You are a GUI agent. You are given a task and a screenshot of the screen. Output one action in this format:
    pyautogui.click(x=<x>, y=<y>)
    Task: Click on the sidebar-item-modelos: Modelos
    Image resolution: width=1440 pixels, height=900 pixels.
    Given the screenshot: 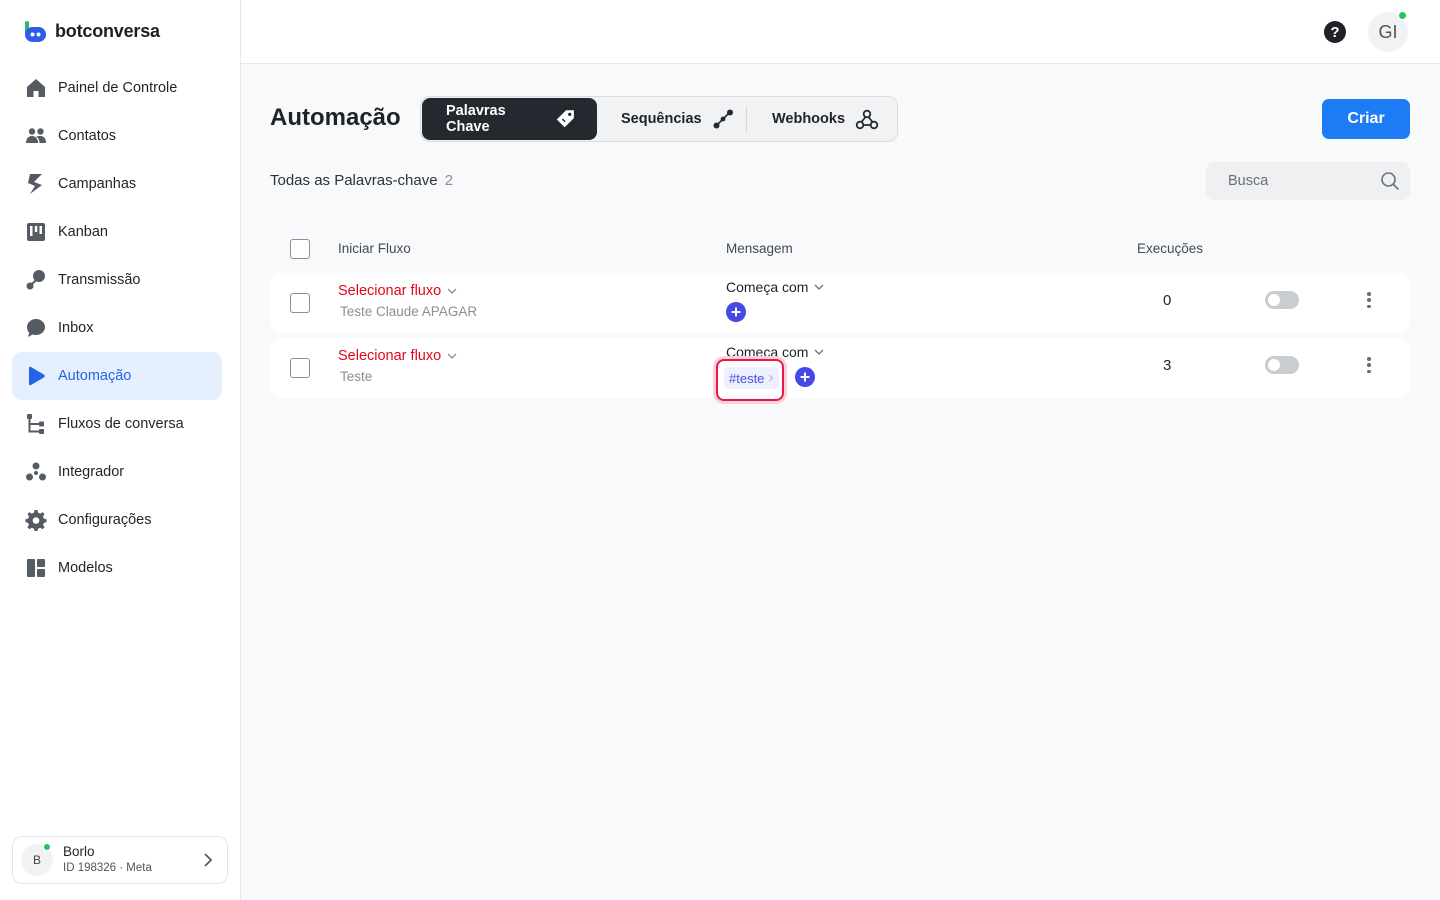 What is the action you would take?
    pyautogui.click(x=117, y=568)
    